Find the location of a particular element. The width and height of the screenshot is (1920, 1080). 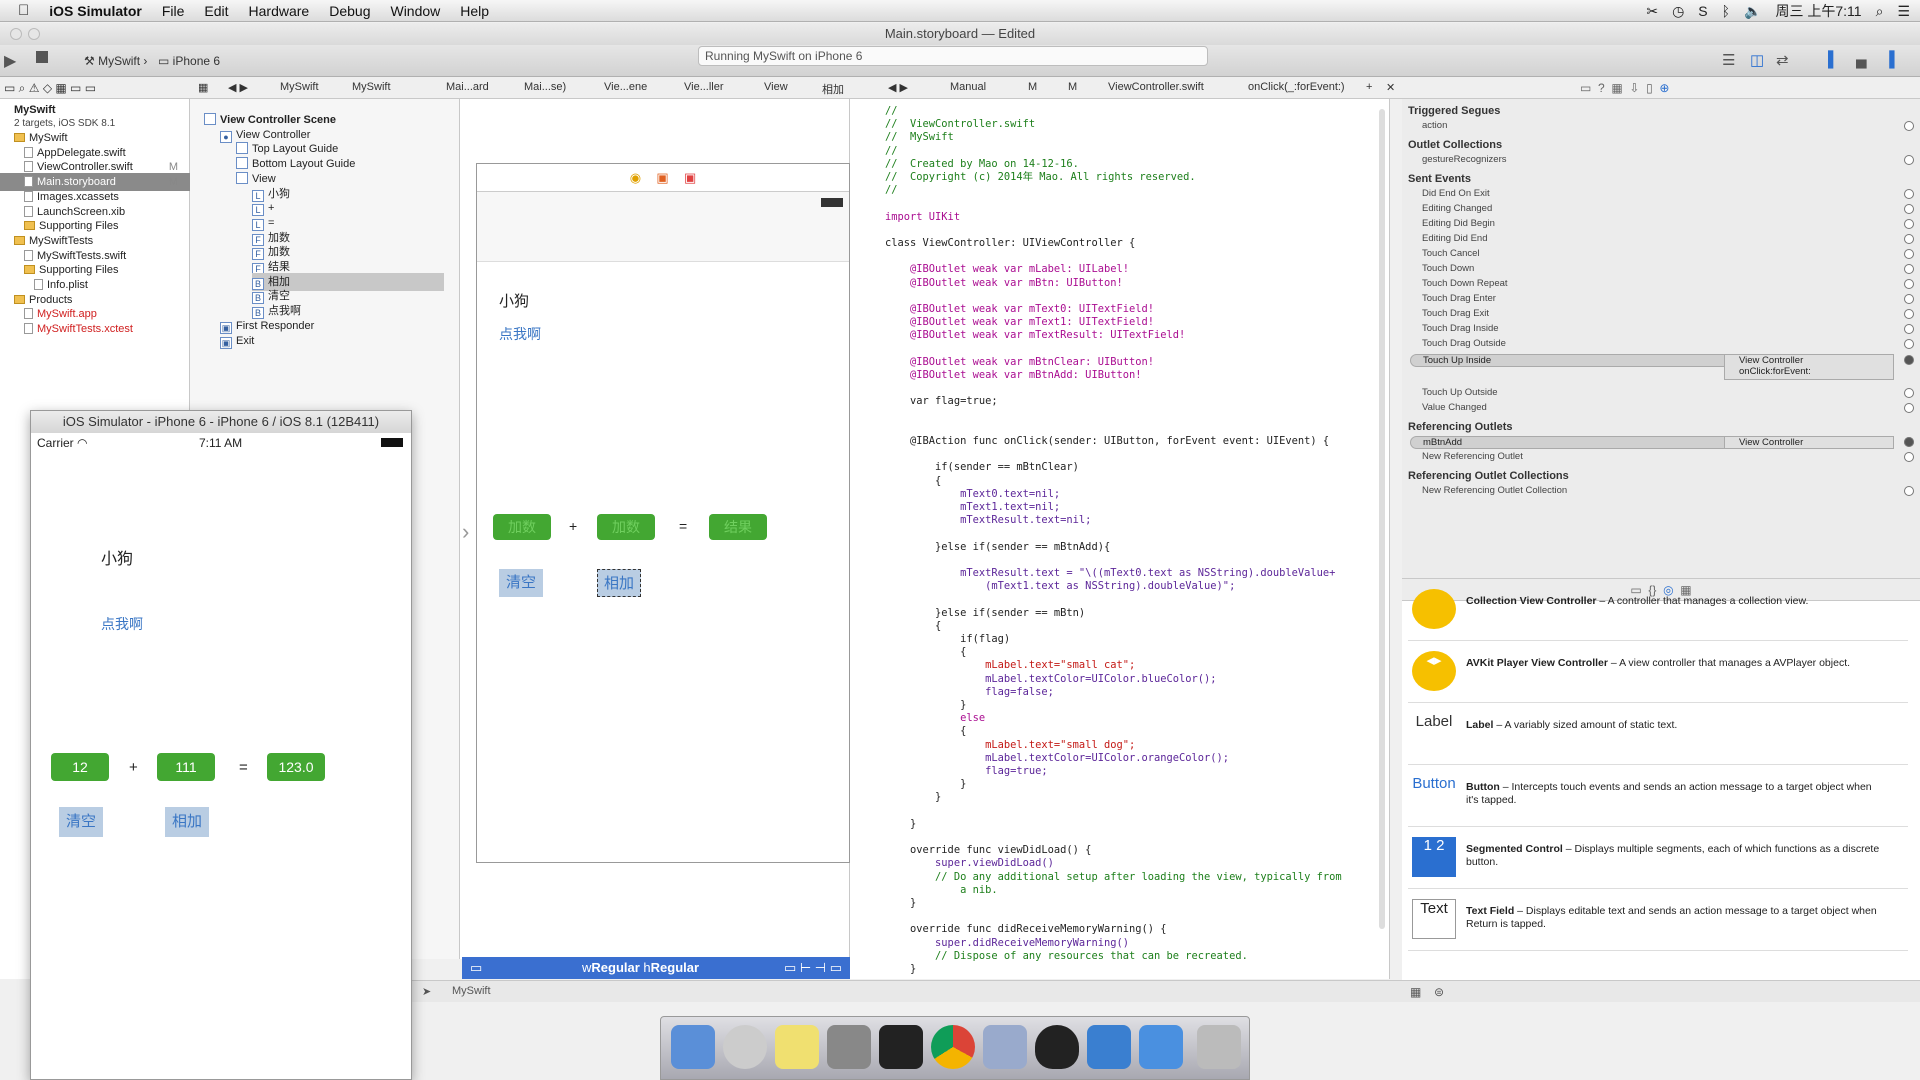

send-icon: ➤ is located at coordinates (426, 991).